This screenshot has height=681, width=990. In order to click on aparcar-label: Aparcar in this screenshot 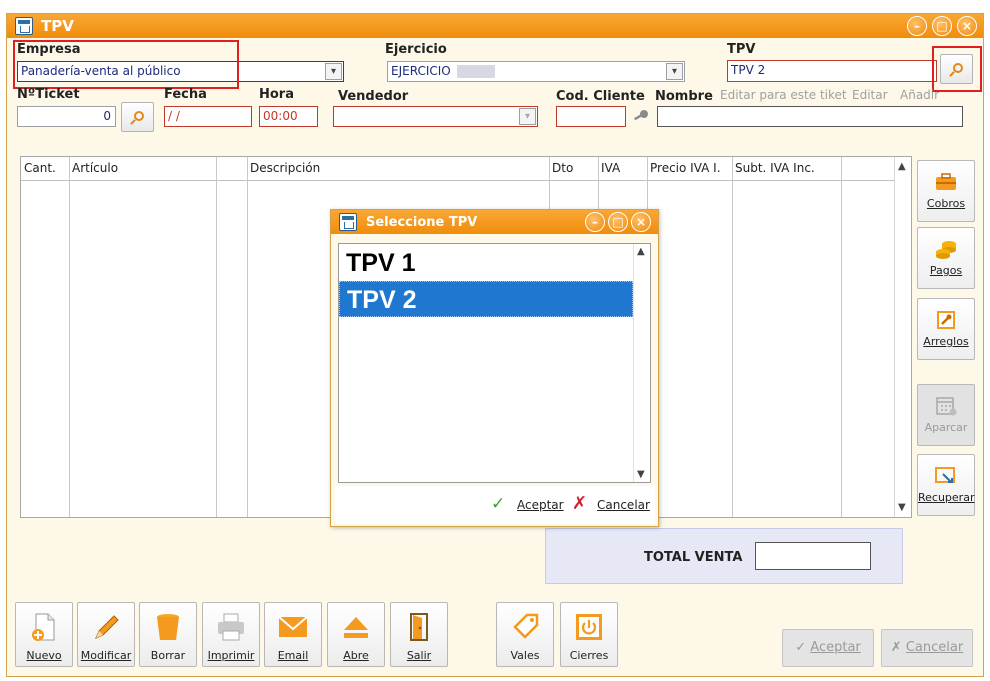, I will do `click(946, 427)`.